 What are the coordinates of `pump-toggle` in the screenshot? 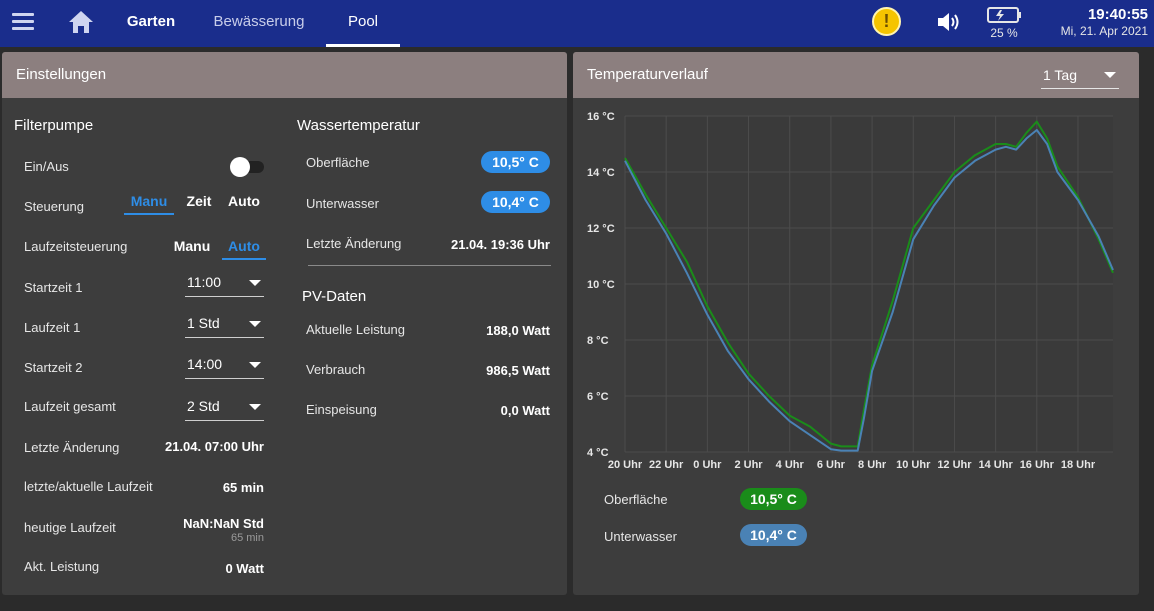 It's located at (247, 167).